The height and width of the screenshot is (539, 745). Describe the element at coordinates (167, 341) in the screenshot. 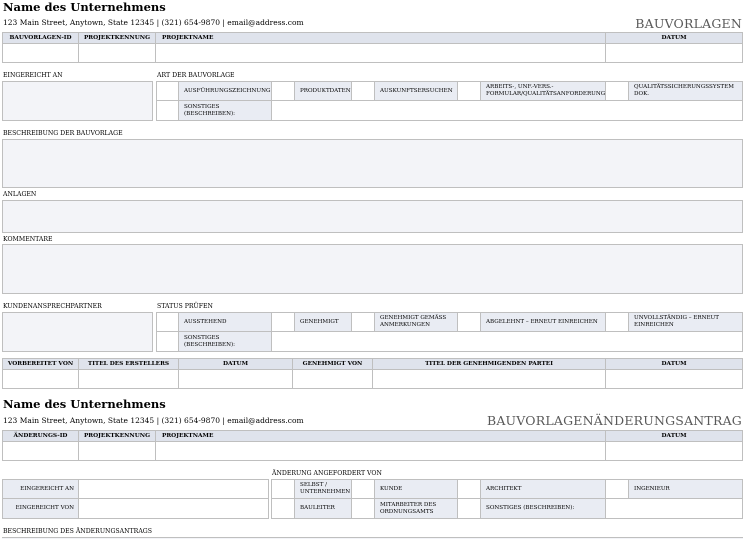

I see `status-checkbox-other` at that location.